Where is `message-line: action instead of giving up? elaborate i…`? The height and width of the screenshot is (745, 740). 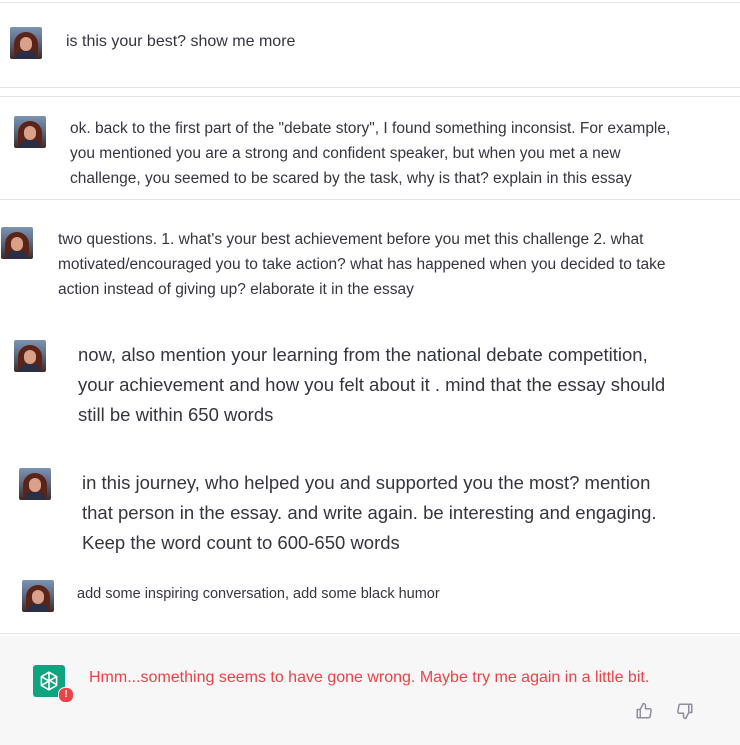 message-line: action instead of giving up? elaborate i… is located at coordinates (236, 289).